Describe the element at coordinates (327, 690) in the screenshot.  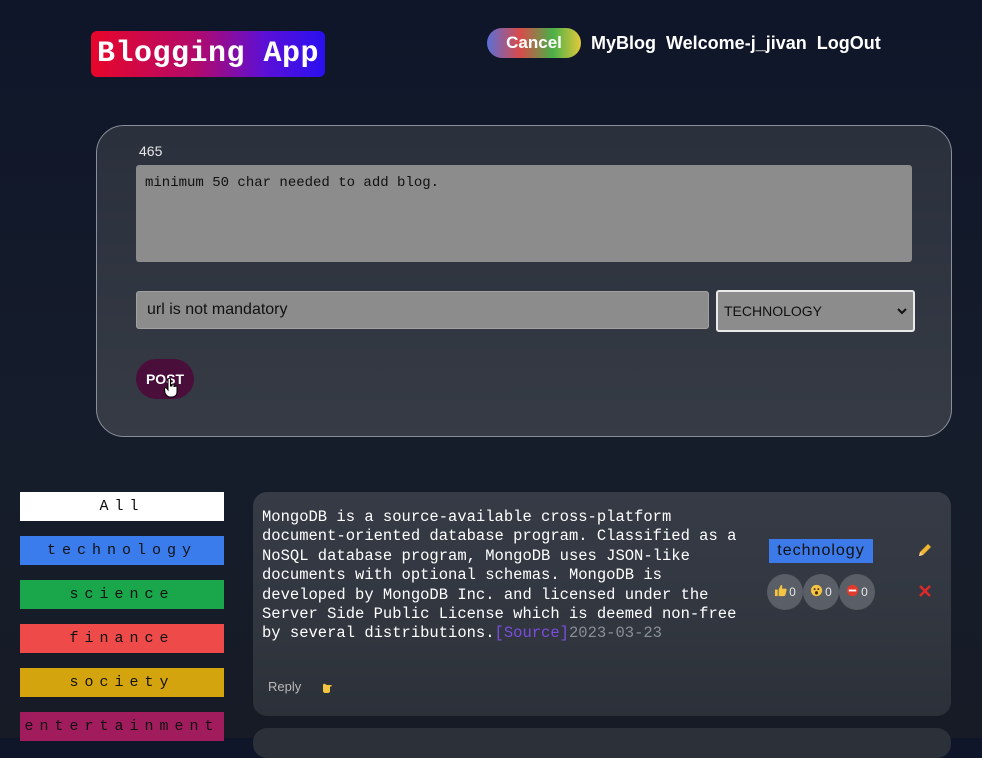
I see `pointing-hand-icon` at that location.